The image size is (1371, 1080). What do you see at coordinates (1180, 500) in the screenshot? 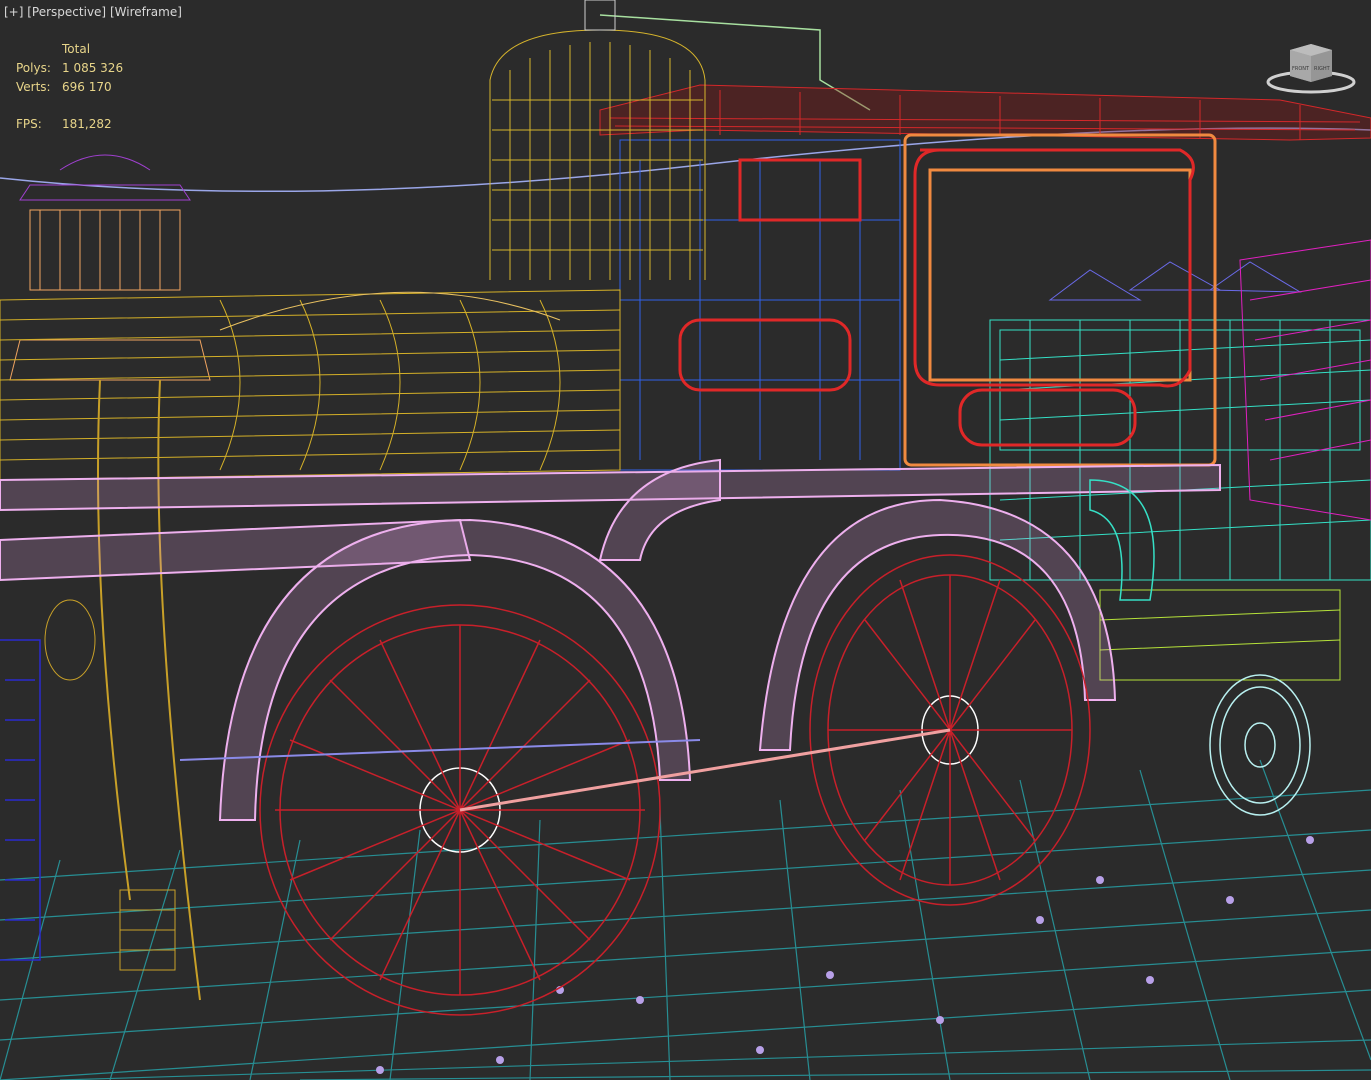
I see `tender-wireframe` at bounding box center [1180, 500].